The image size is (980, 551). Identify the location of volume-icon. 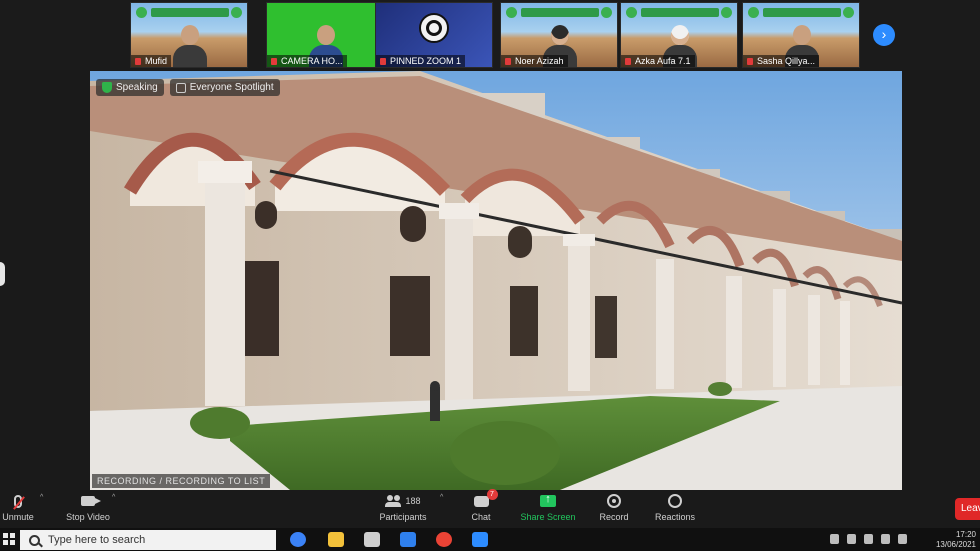
(885, 539).